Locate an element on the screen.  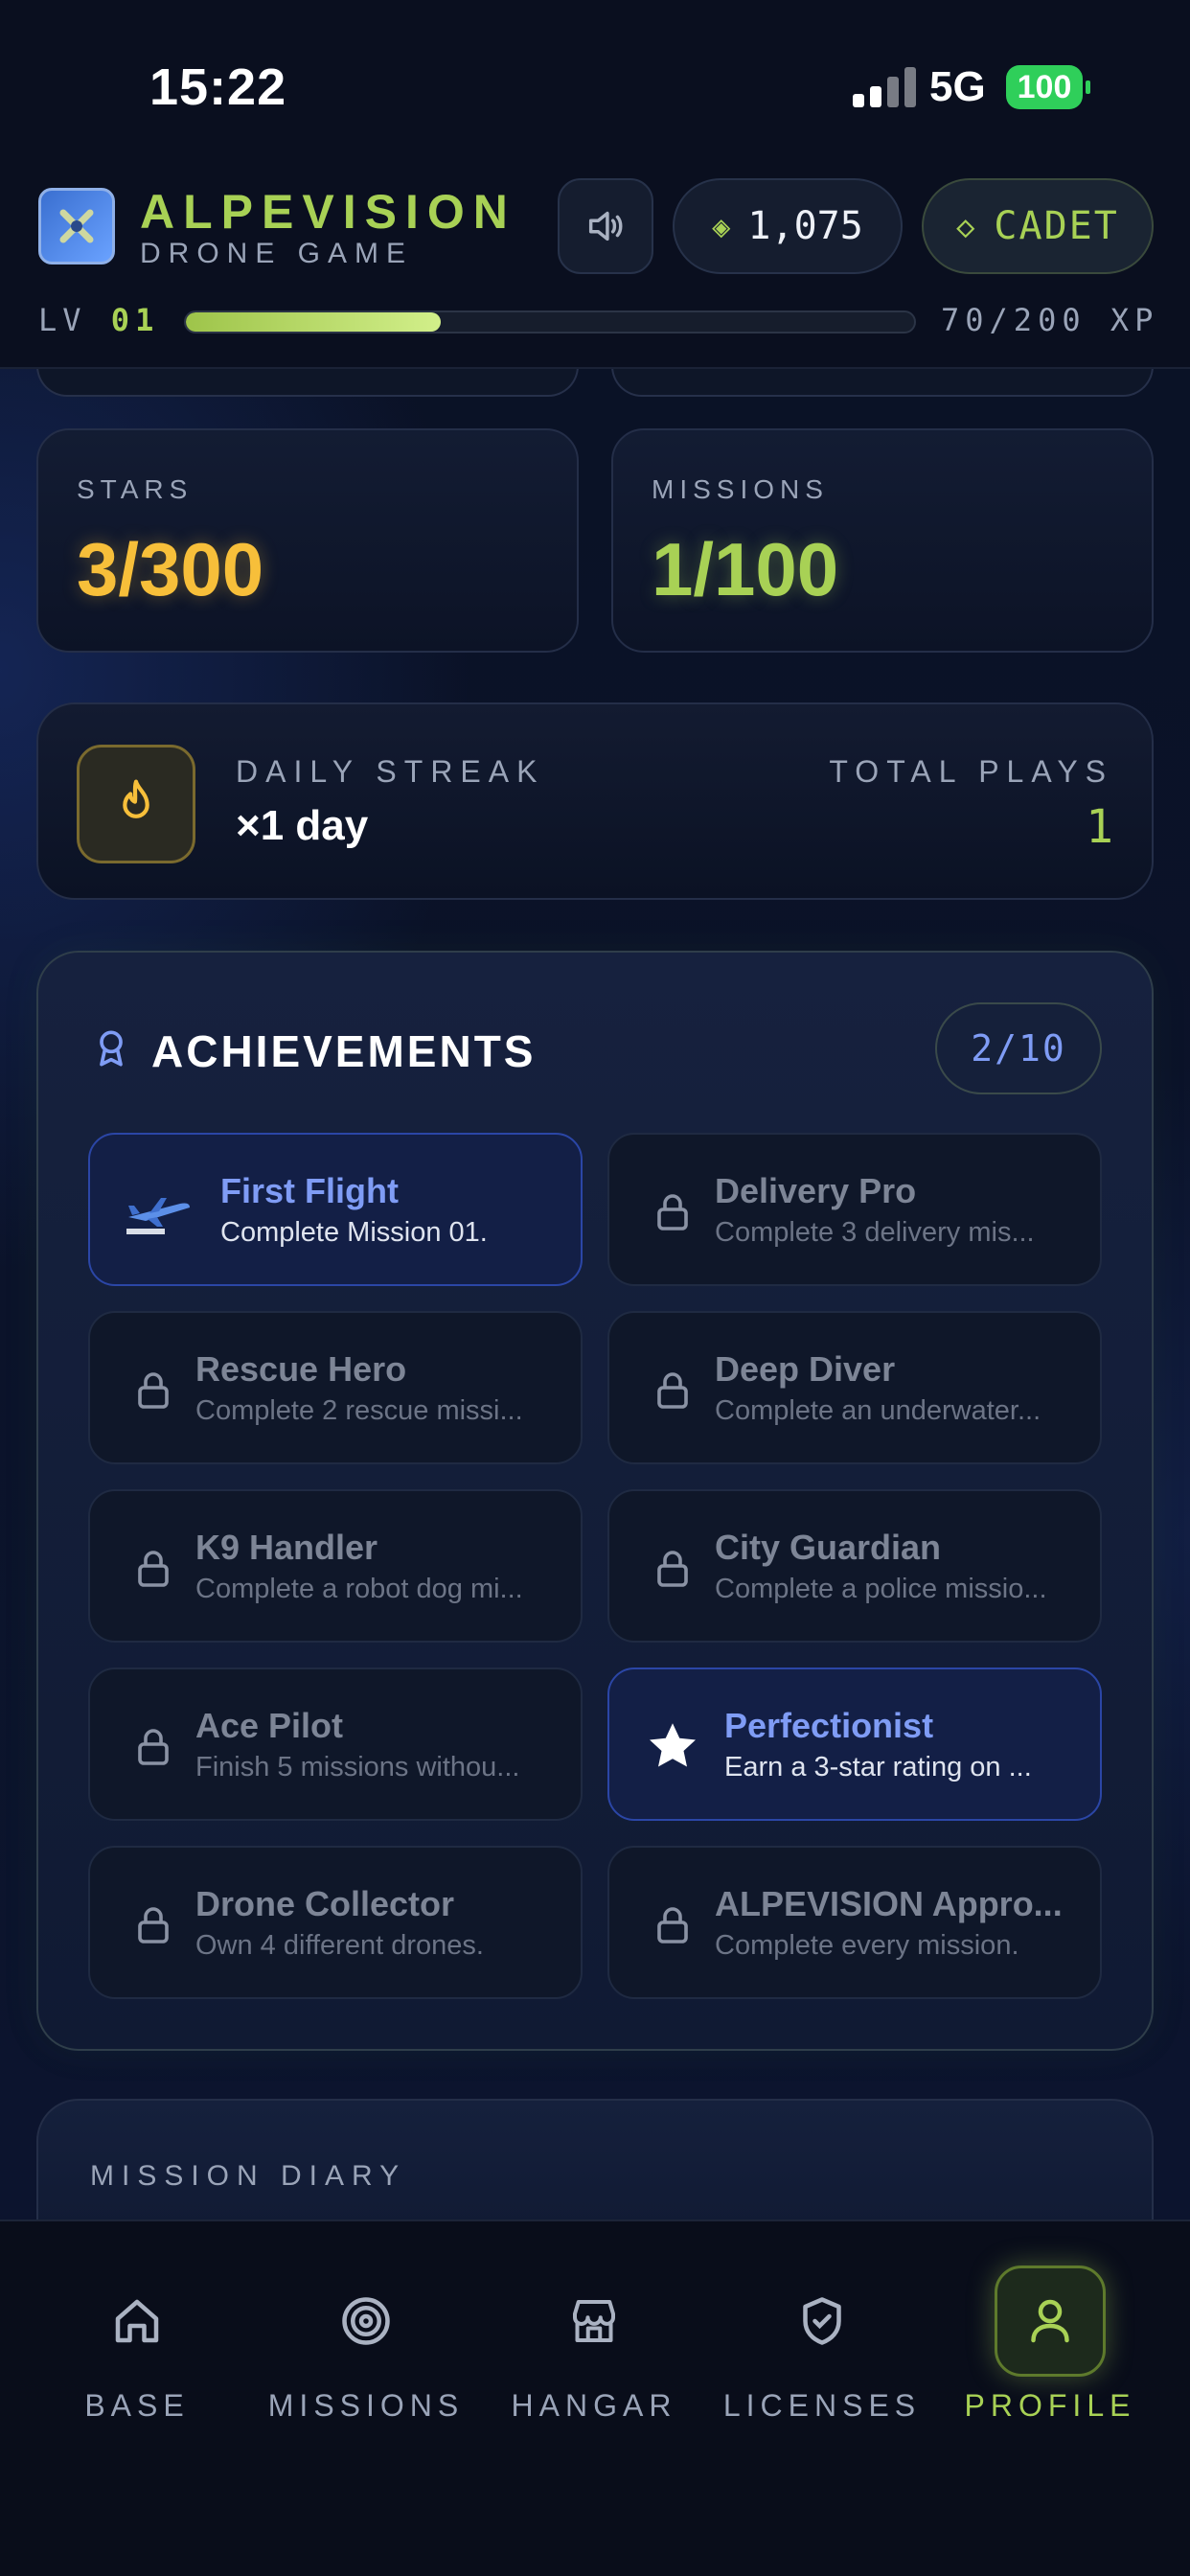
achievement-title: Deep Diver is located at coordinates (806, 1369).